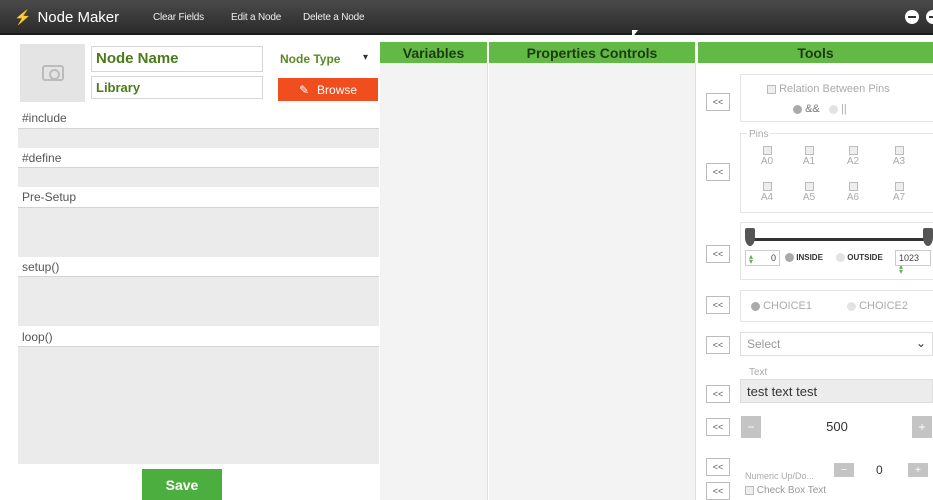 The width and height of the screenshot is (933, 500). What do you see at coordinates (834, 89) in the screenshot?
I see `relation-title: Relation Between Pins` at bounding box center [834, 89].